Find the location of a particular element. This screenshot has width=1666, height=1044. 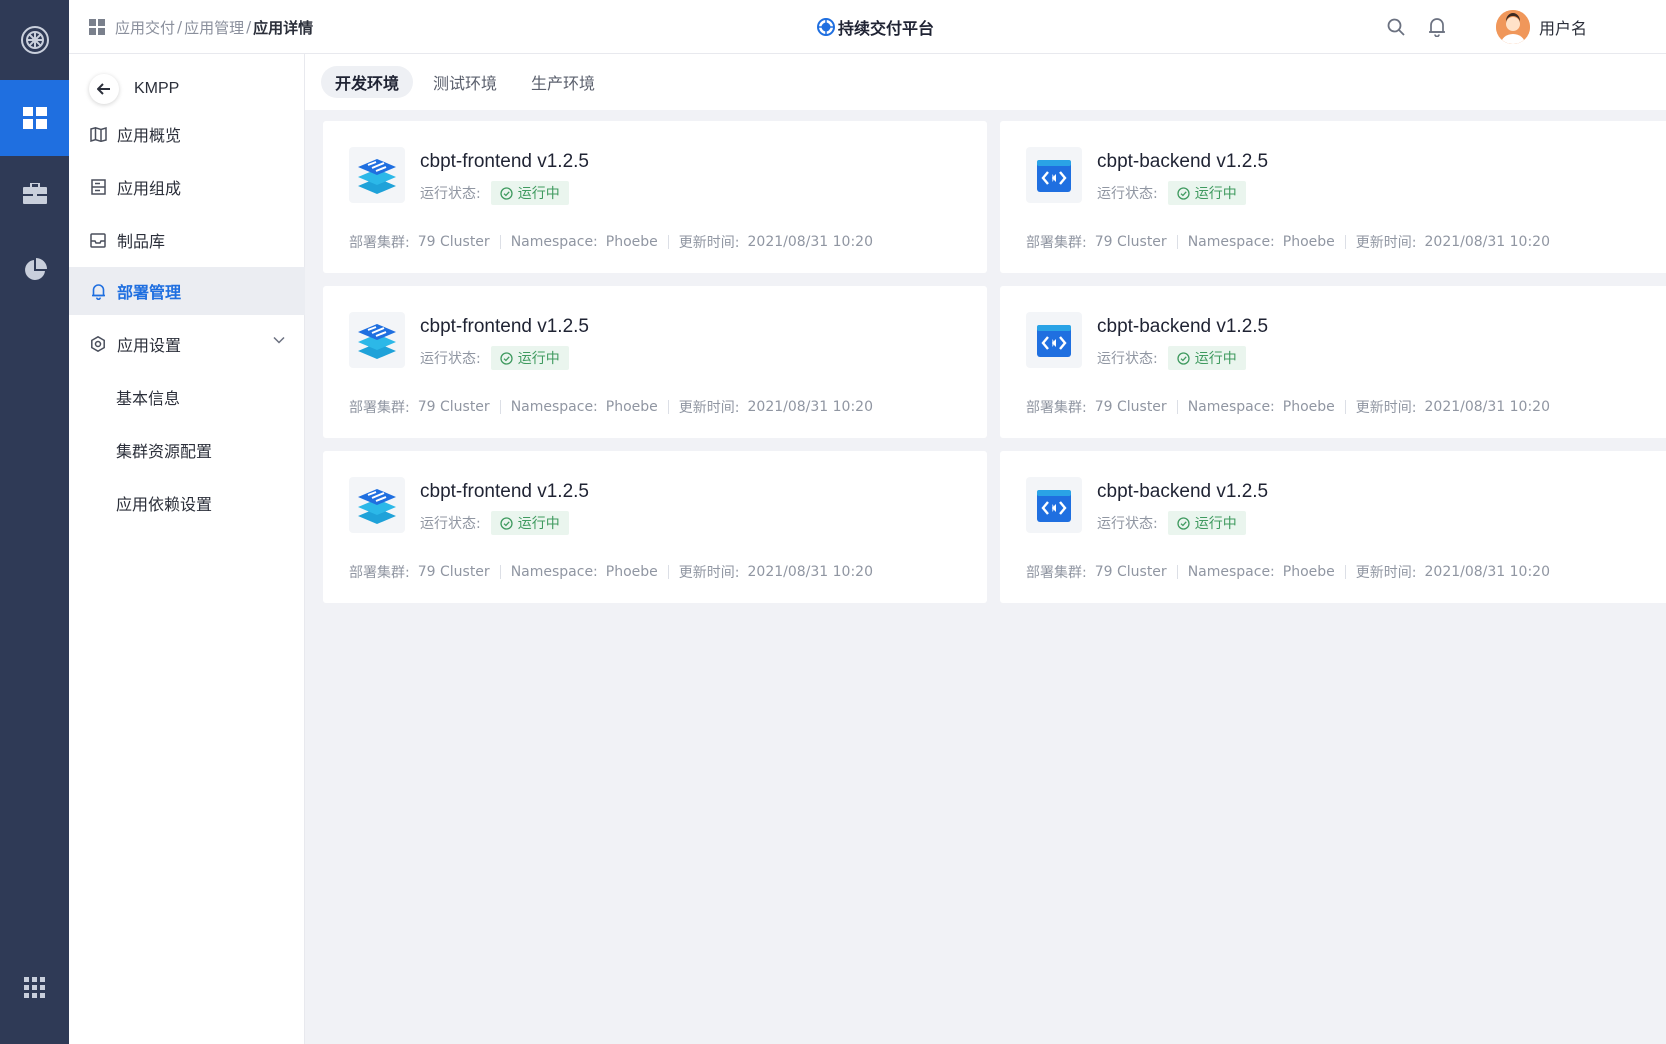

breadcrumb-item: 应用交付 is located at coordinates (145, 27).